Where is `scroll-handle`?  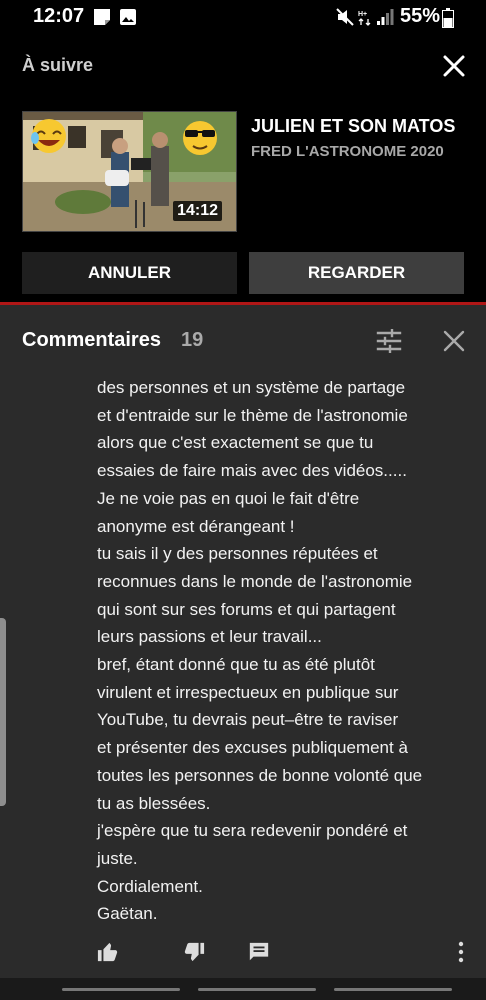
scroll-handle is located at coordinates (3, 712).